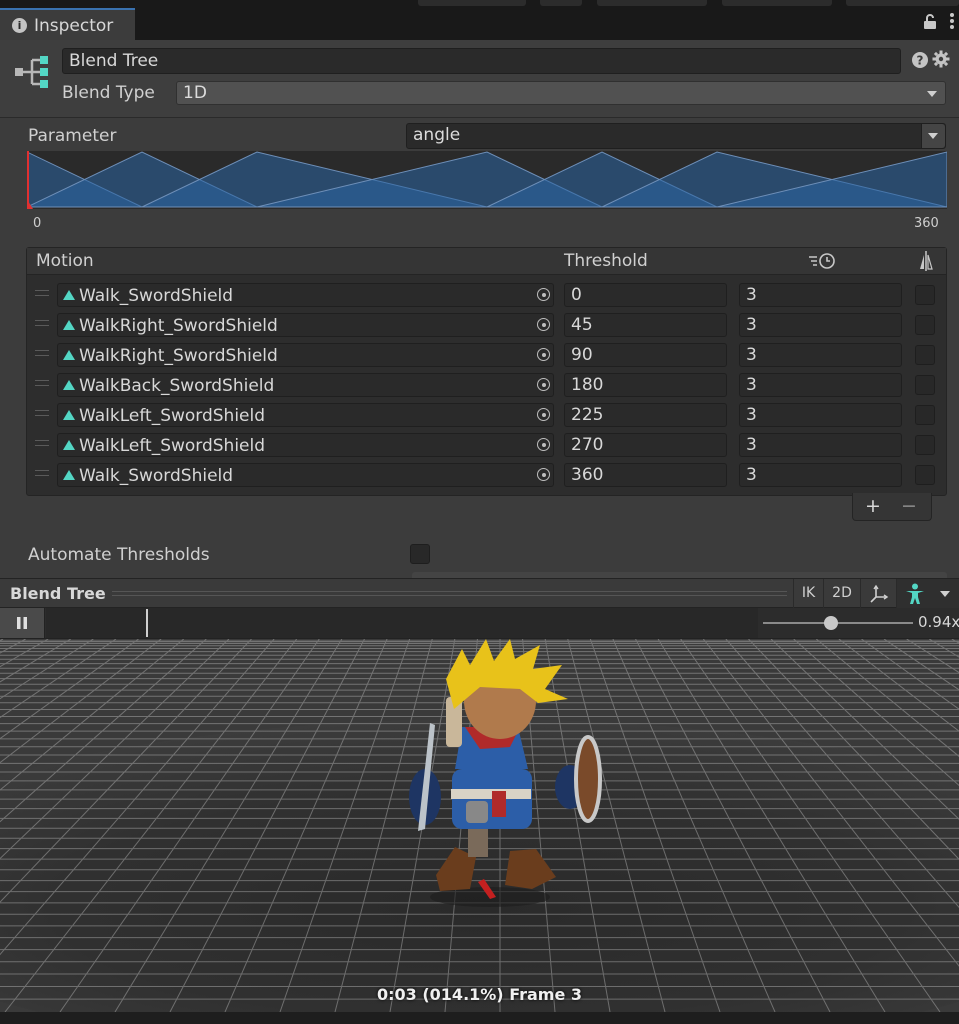 This screenshot has width=959, height=1024. I want to click on threshold-field: 225, so click(645, 415).